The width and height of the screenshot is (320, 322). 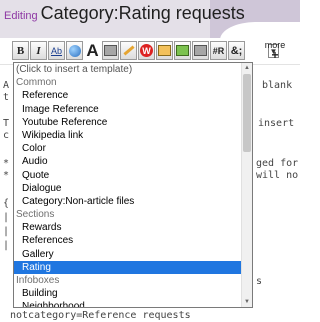 What do you see at coordinates (128, 267) in the screenshot?
I see `dropdown-option: Rating` at bounding box center [128, 267].